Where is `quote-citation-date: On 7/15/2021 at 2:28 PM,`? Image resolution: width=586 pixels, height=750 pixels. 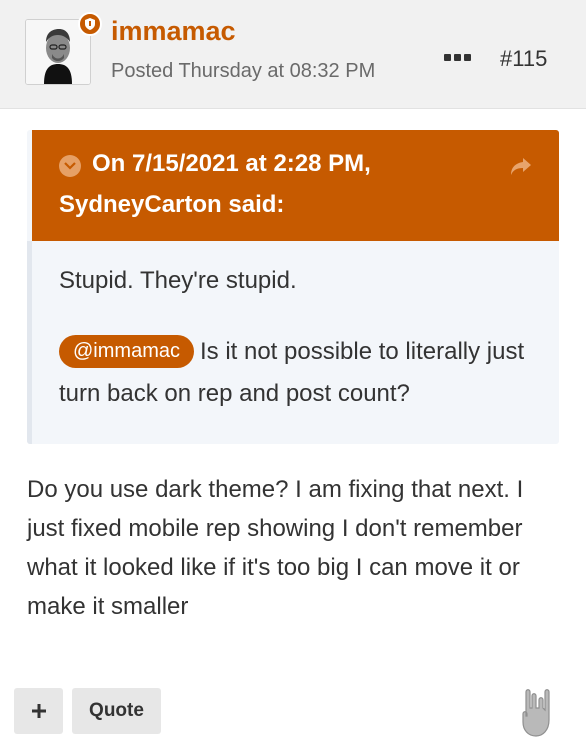
quote-citation-date: On 7/15/2021 at 2:28 PM, is located at coordinates (231, 163).